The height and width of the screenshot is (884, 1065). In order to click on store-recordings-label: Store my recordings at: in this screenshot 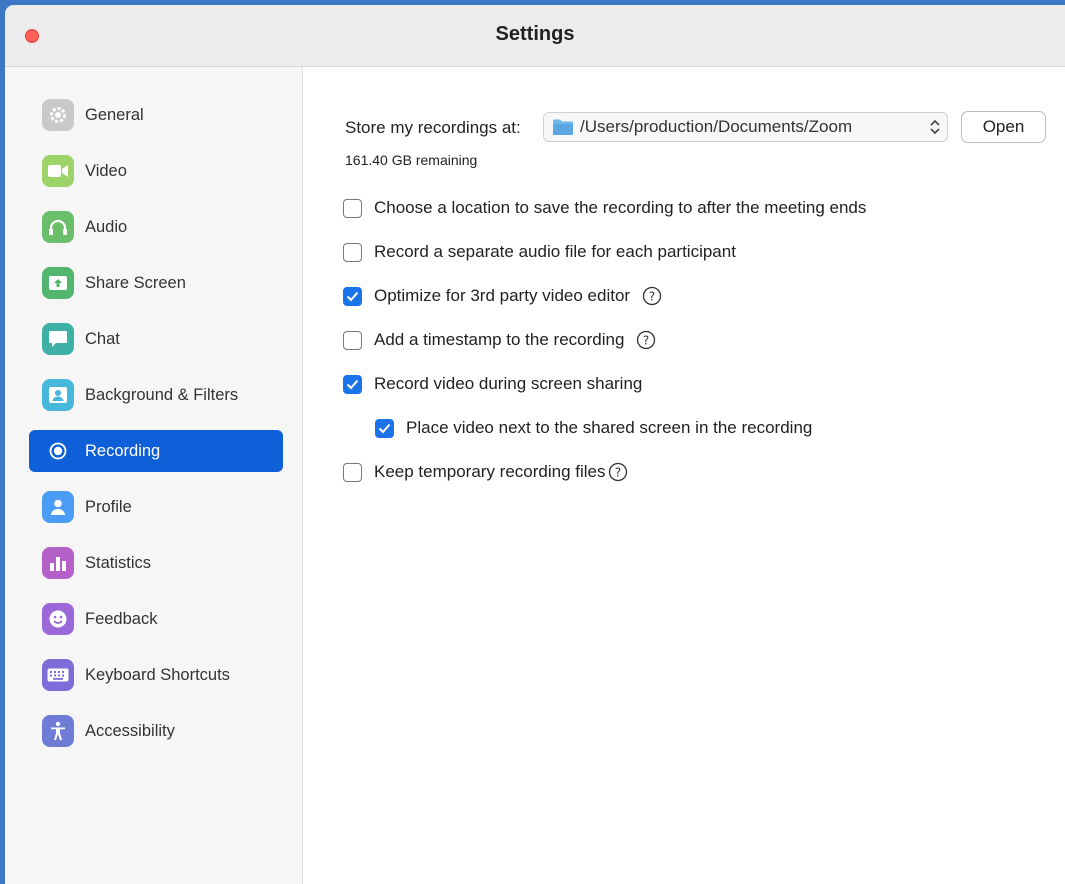, I will do `click(433, 127)`.